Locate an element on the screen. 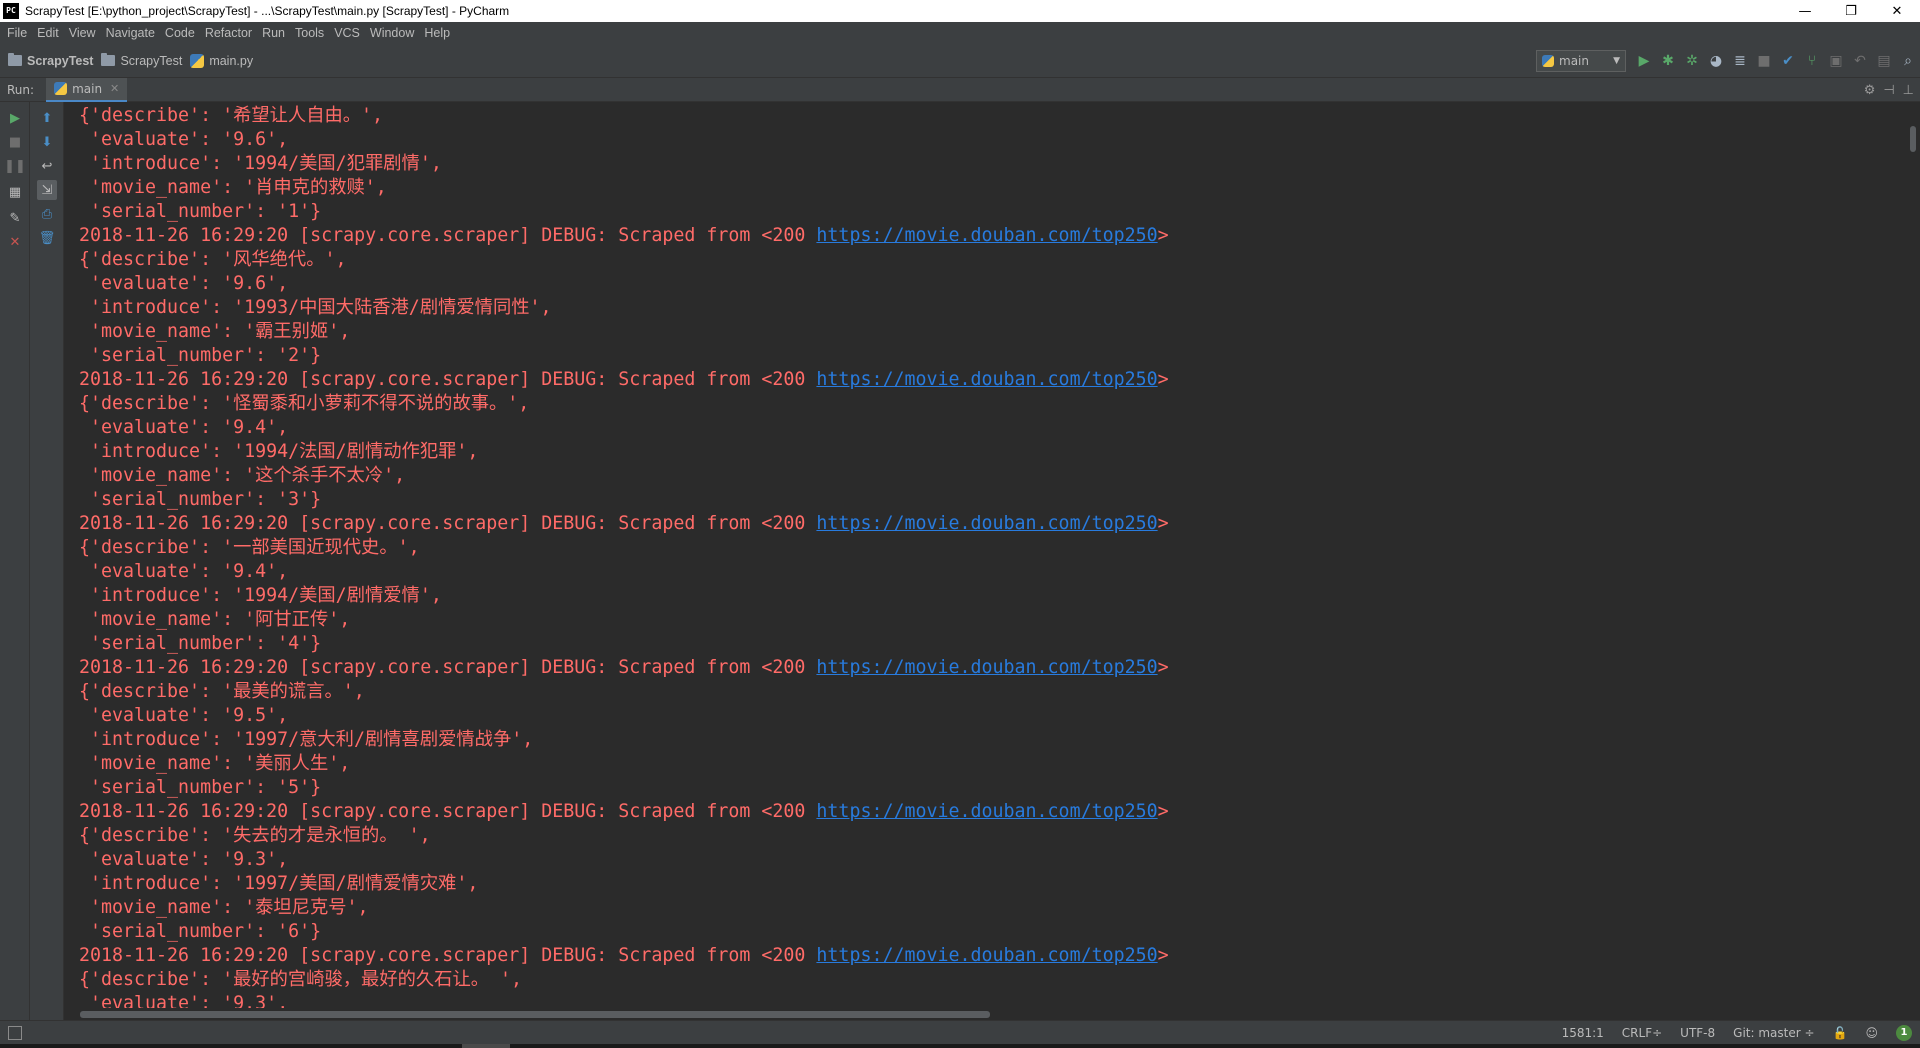 The image size is (1920, 1048). run-panel-header: Run: main ✕ ⚙ ⊣ ⊥ is located at coordinates (960, 89).